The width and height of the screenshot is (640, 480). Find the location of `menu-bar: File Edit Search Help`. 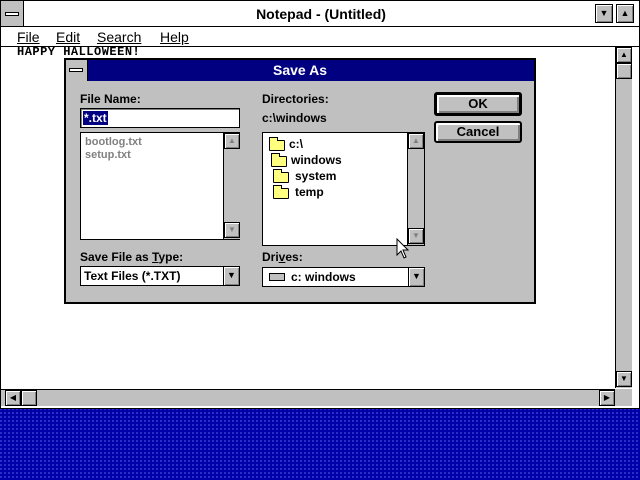

menu-bar: File Edit Search Help is located at coordinates (320, 37).